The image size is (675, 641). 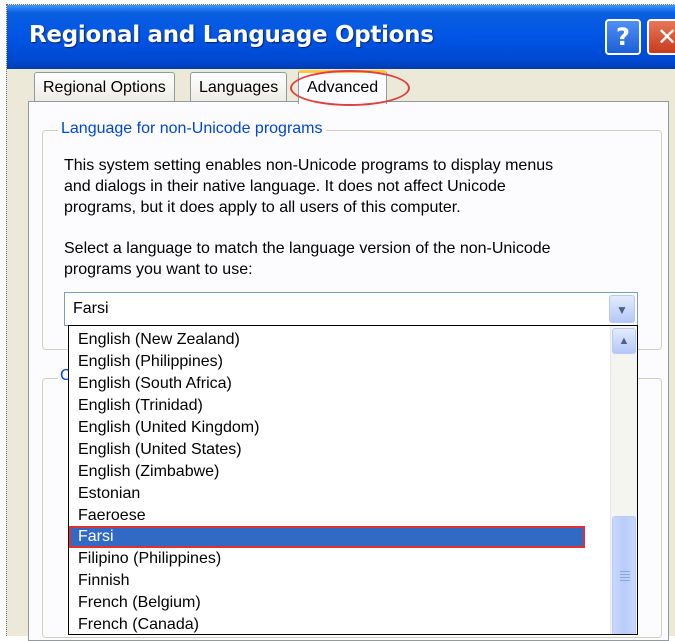 What do you see at coordinates (339, 472) in the screenshot?
I see `list-item: English (Zimbabwe)` at bounding box center [339, 472].